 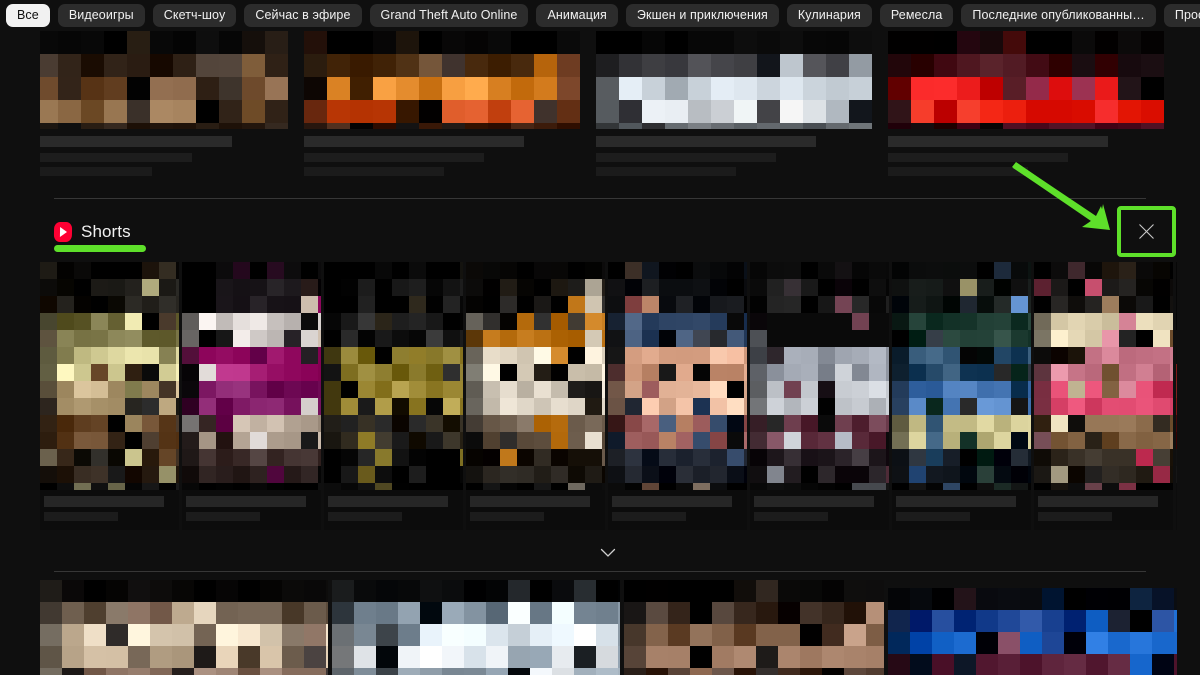 What do you see at coordinates (1188, 337) in the screenshot?
I see `right-gutter` at bounding box center [1188, 337].